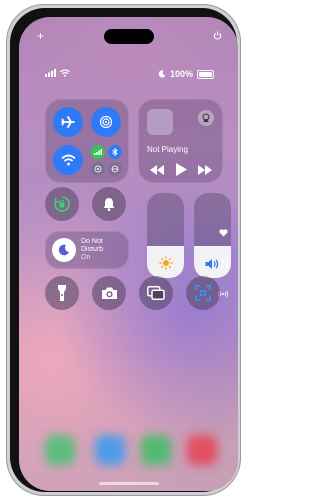  Describe the element at coordinates (129, 36) in the screenshot. I see `dynamic-island` at that location.